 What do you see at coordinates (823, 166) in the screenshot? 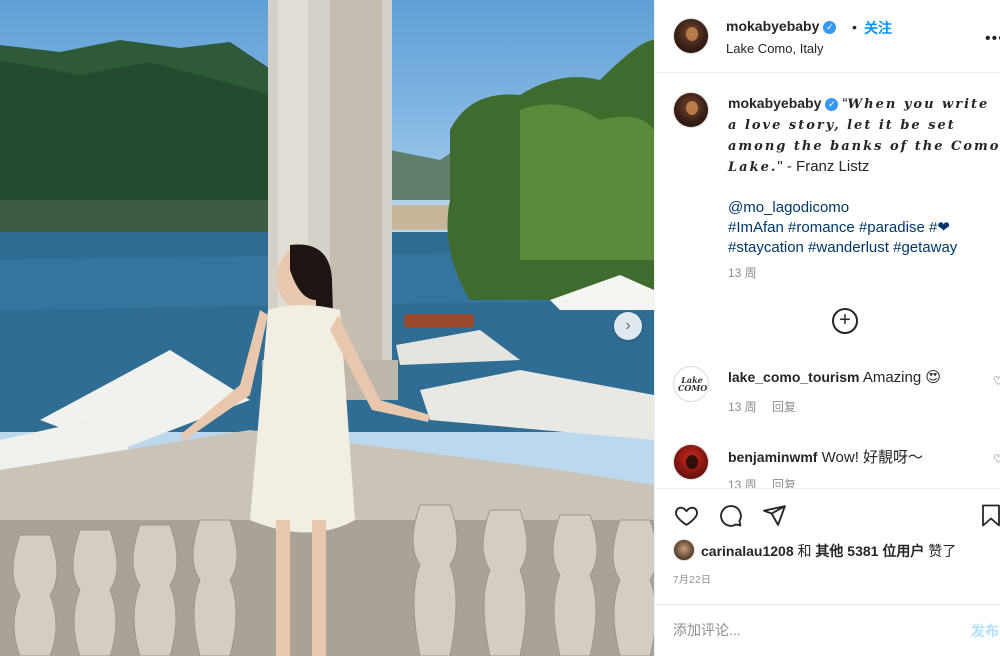
I see `quote-attribution: " - Franz Listz` at bounding box center [823, 166].